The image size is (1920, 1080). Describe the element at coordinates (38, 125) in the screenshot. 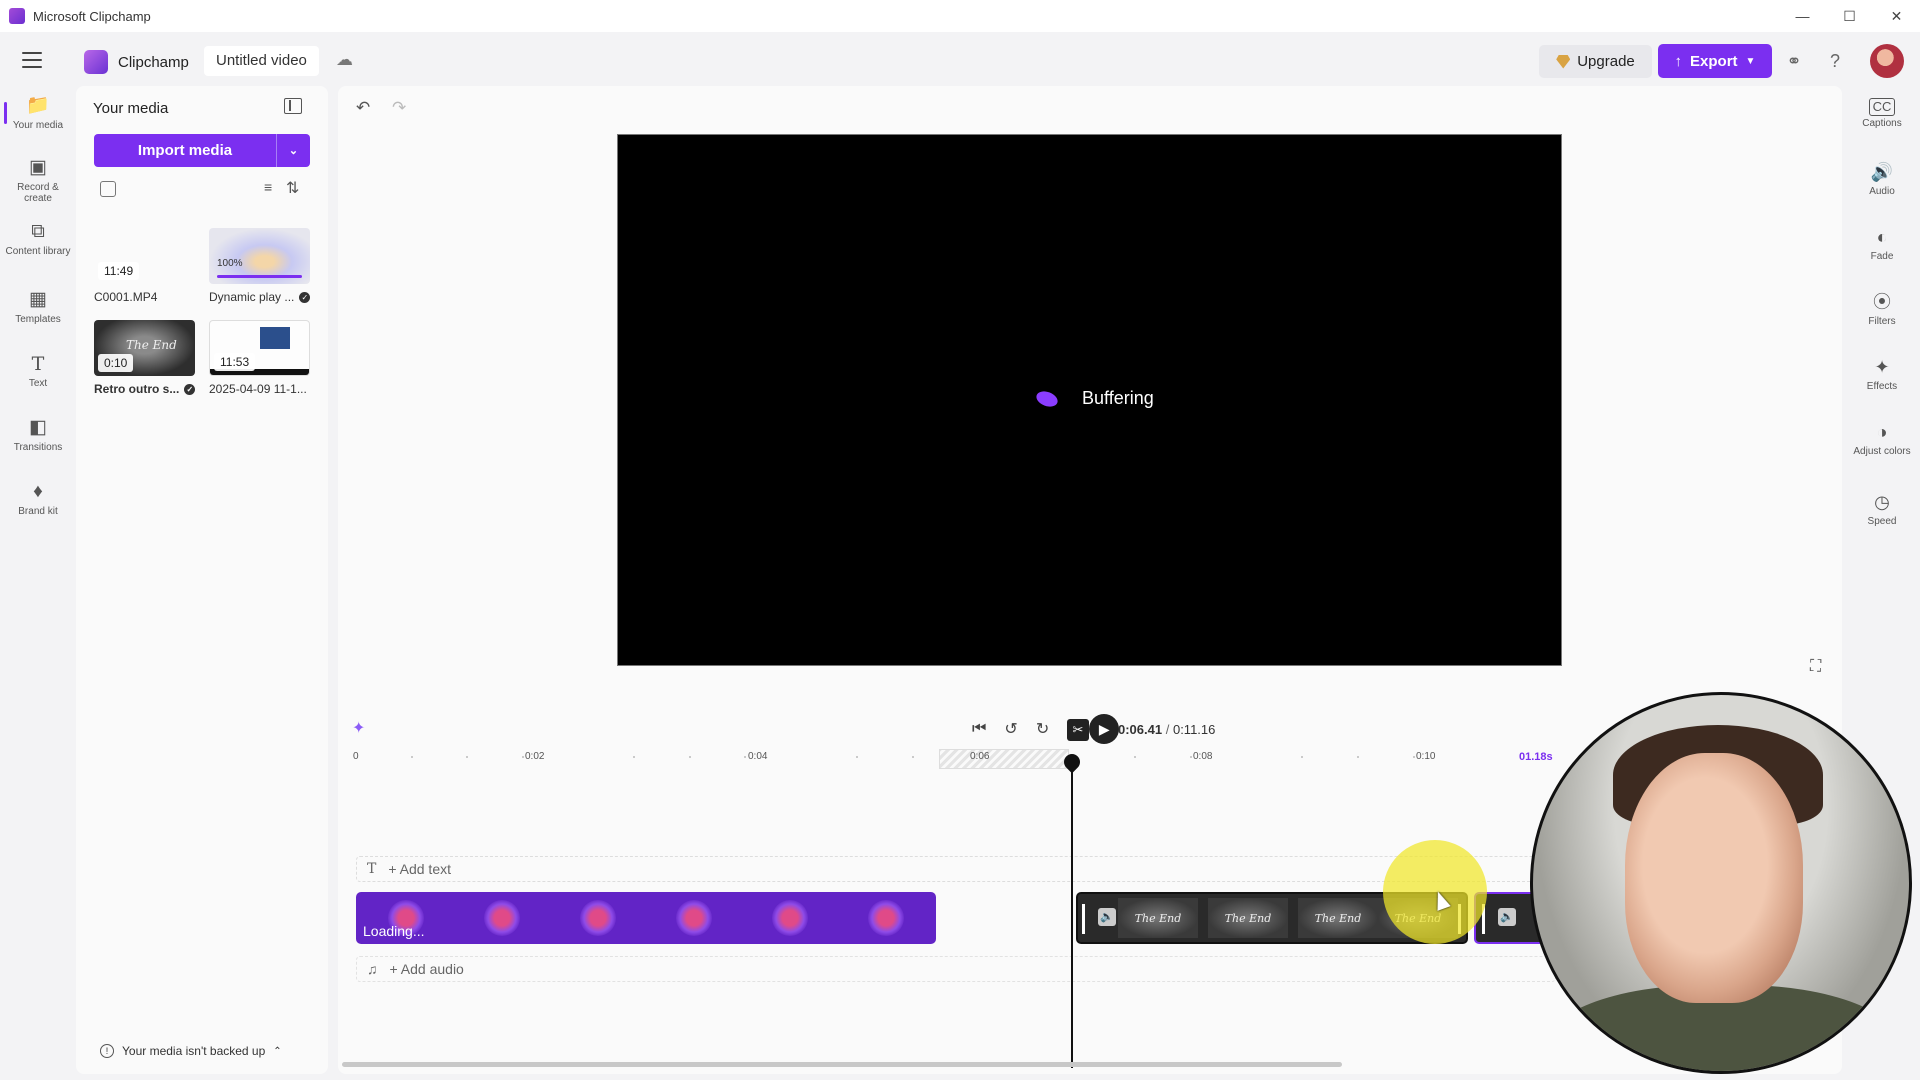

I see `rail-label: Your media` at that location.